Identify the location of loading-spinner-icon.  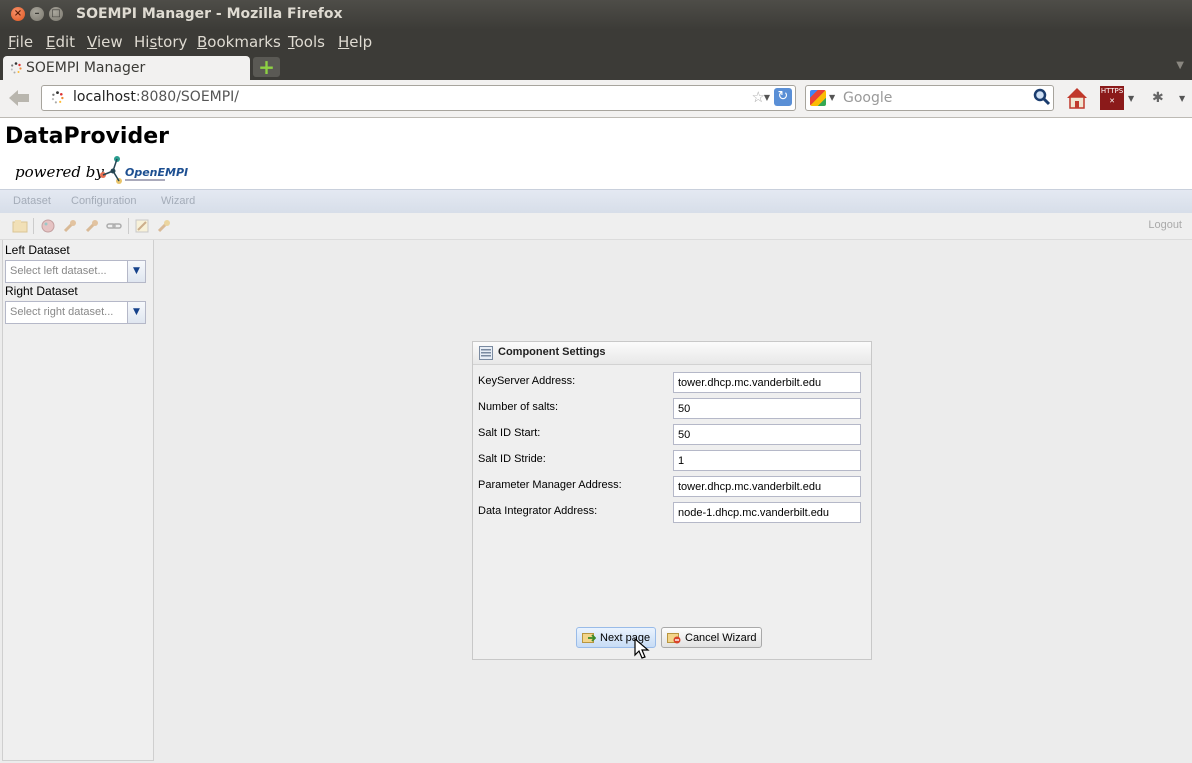
(16, 68).